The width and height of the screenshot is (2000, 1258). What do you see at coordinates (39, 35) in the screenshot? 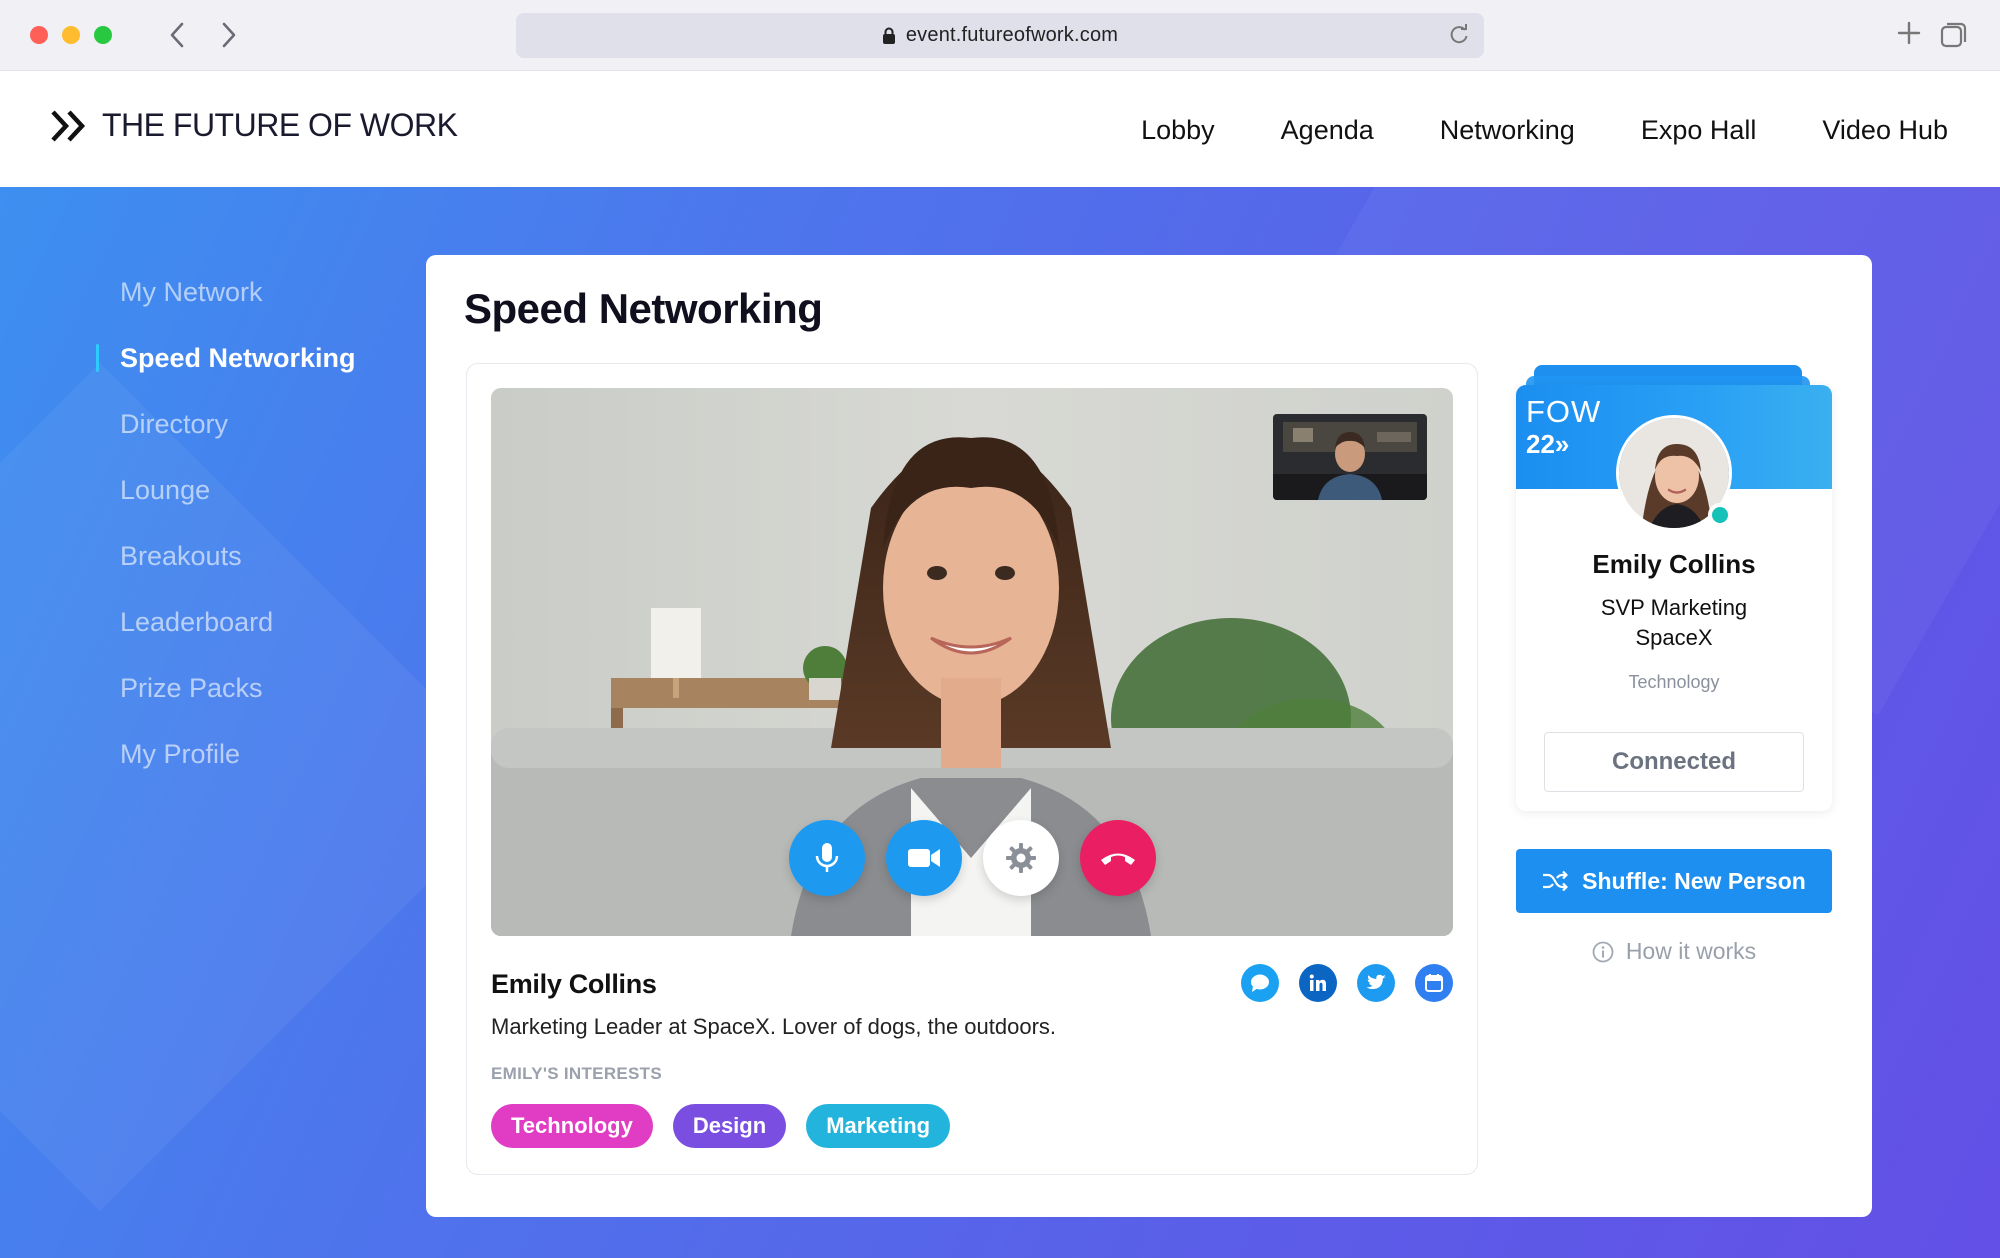
I see `close-window-button` at bounding box center [39, 35].